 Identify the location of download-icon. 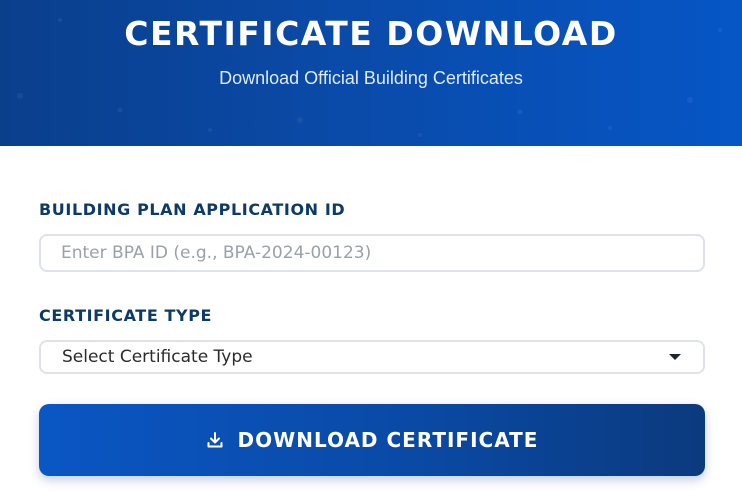
(215, 440).